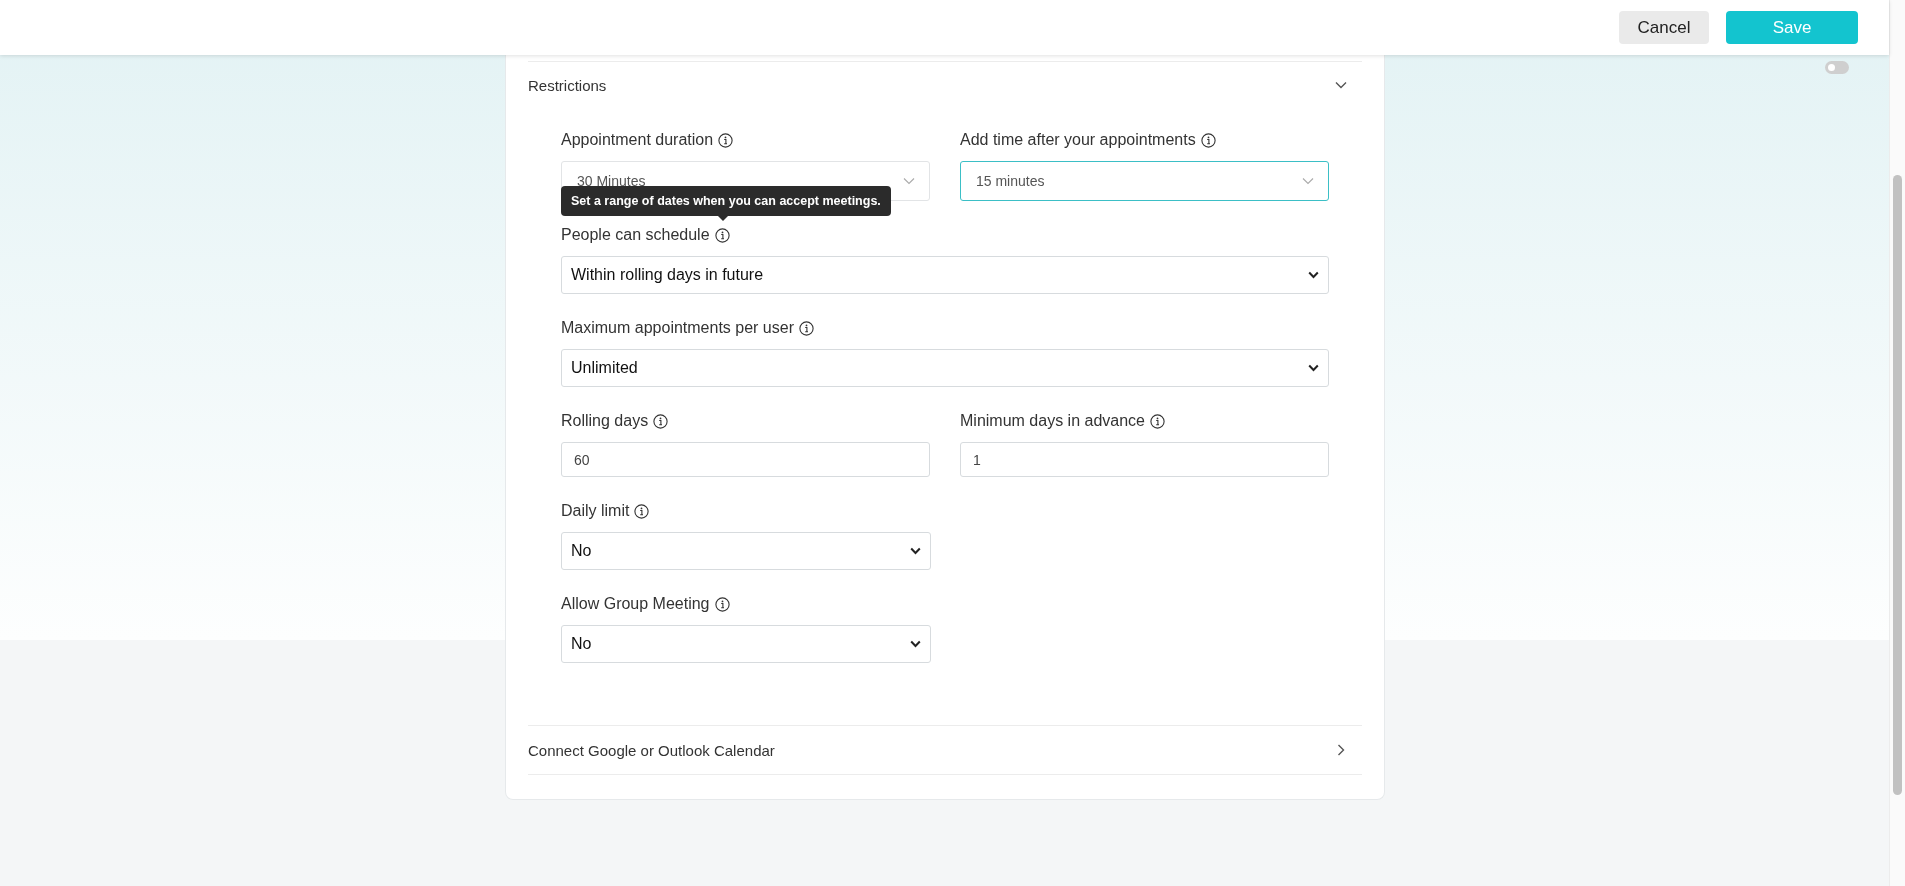  Describe the element at coordinates (745, 459) in the screenshot. I see `input-field: 60` at that location.